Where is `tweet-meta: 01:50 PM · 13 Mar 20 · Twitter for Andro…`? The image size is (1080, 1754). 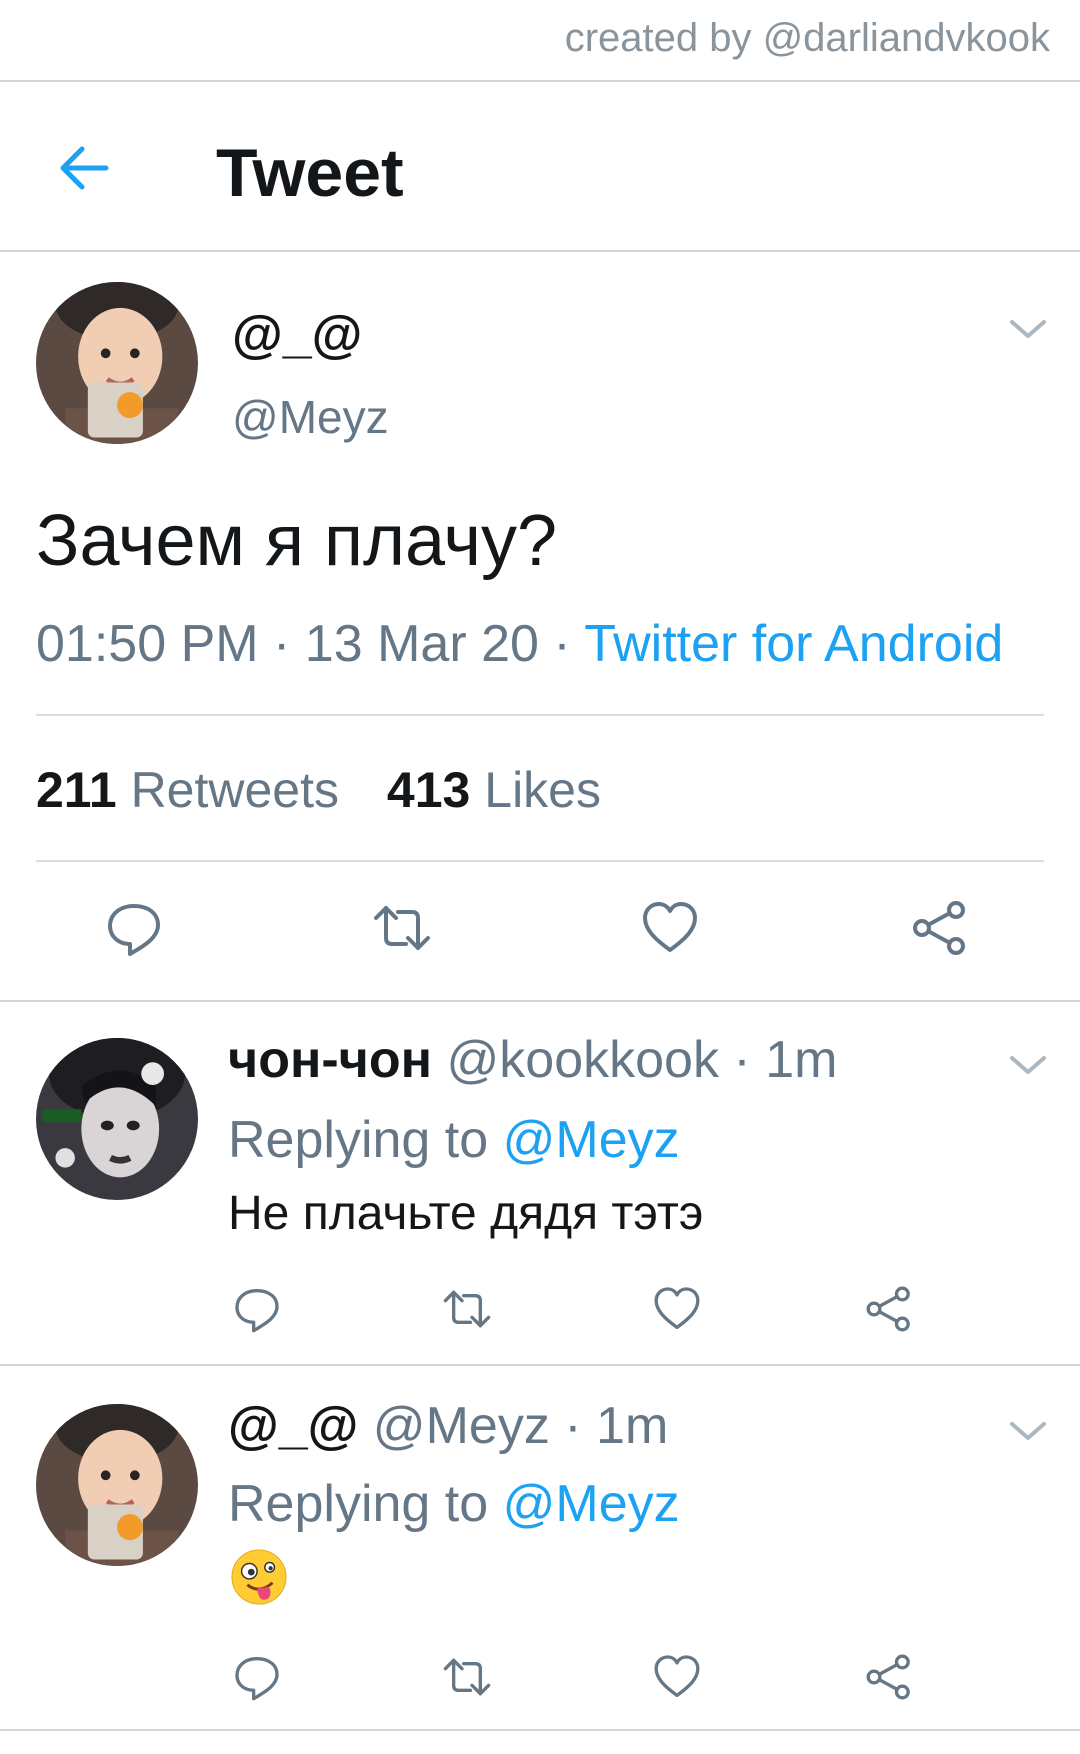
tweet-meta: 01:50 PM · 13 Mar 20 · Twitter for Andro… is located at coordinates (519, 644).